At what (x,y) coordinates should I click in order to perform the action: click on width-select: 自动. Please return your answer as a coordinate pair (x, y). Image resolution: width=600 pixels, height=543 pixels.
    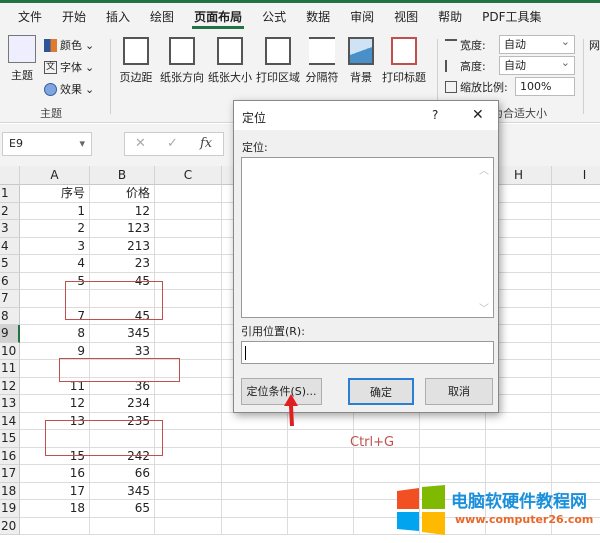
    Looking at the image, I should click on (537, 43).